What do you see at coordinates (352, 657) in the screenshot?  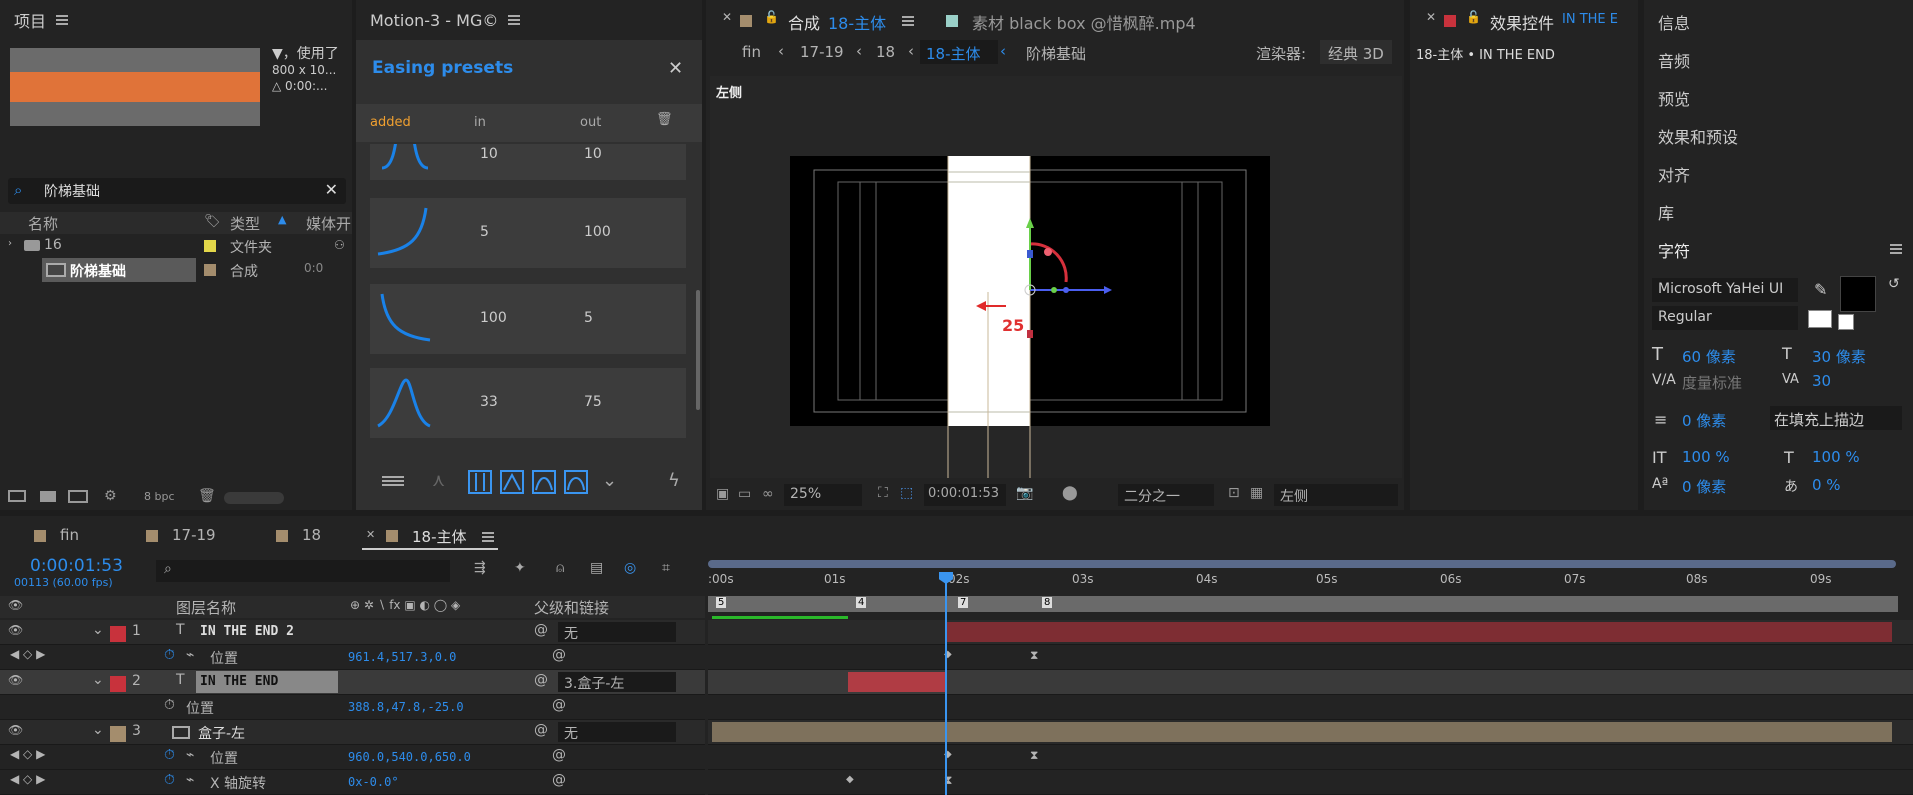 I see `property-row: ◀ ◇ ▶ ⏱ ⌁ 位置 961.4,517.3,0.0 @` at bounding box center [352, 657].